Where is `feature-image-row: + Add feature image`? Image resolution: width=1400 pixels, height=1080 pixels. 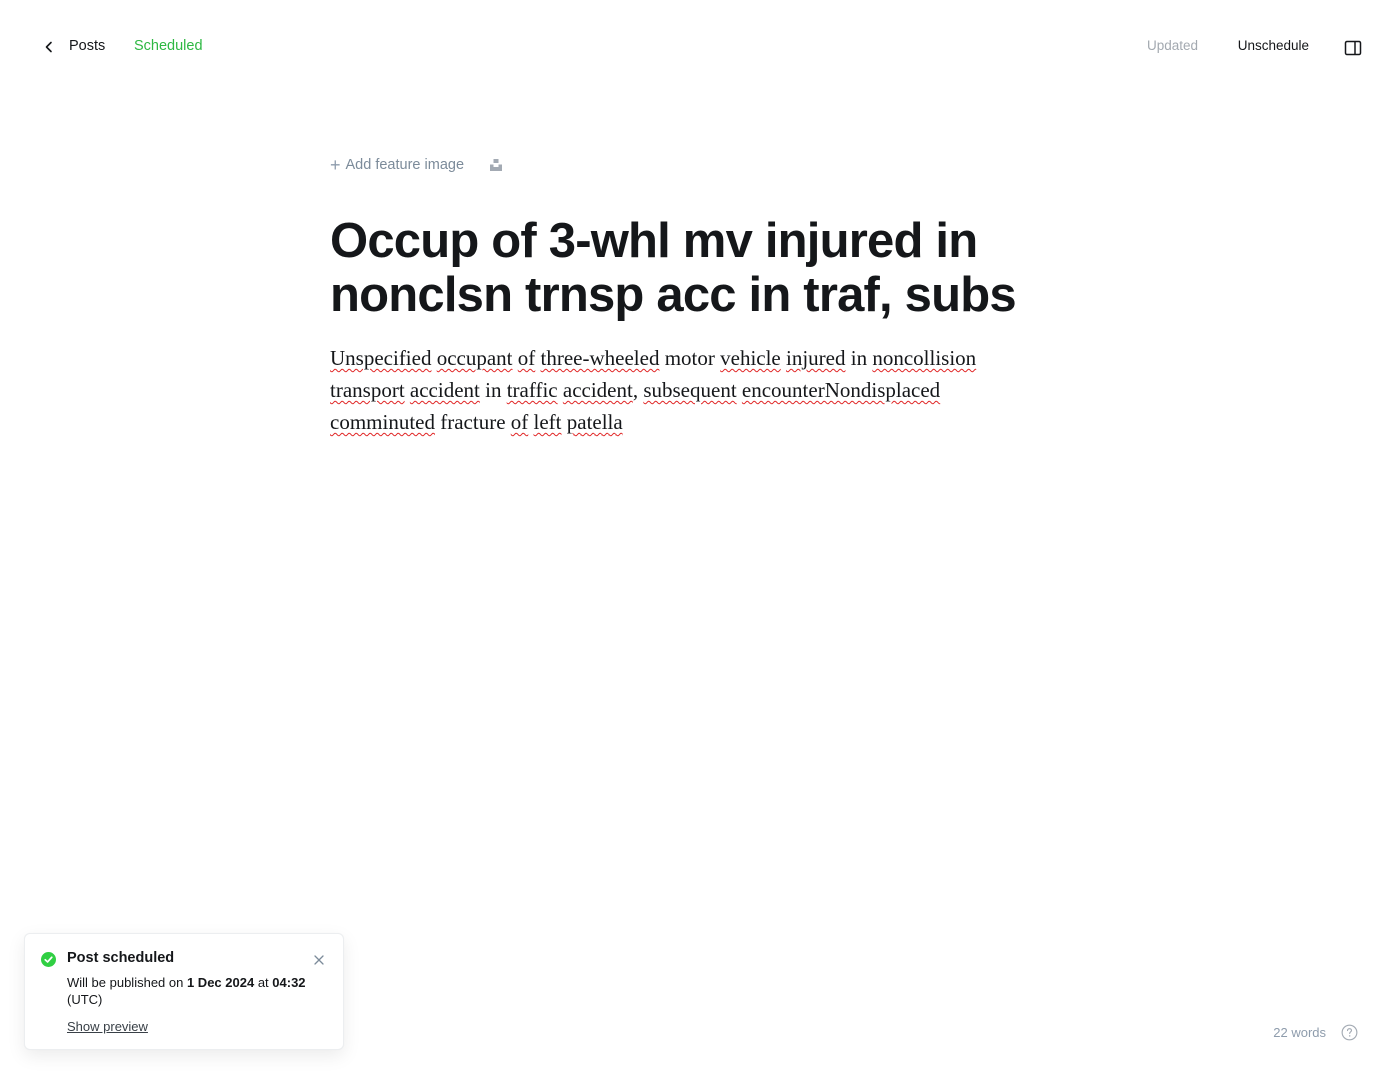 feature-image-row: + Add feature image is located at coordinates (700, 165).